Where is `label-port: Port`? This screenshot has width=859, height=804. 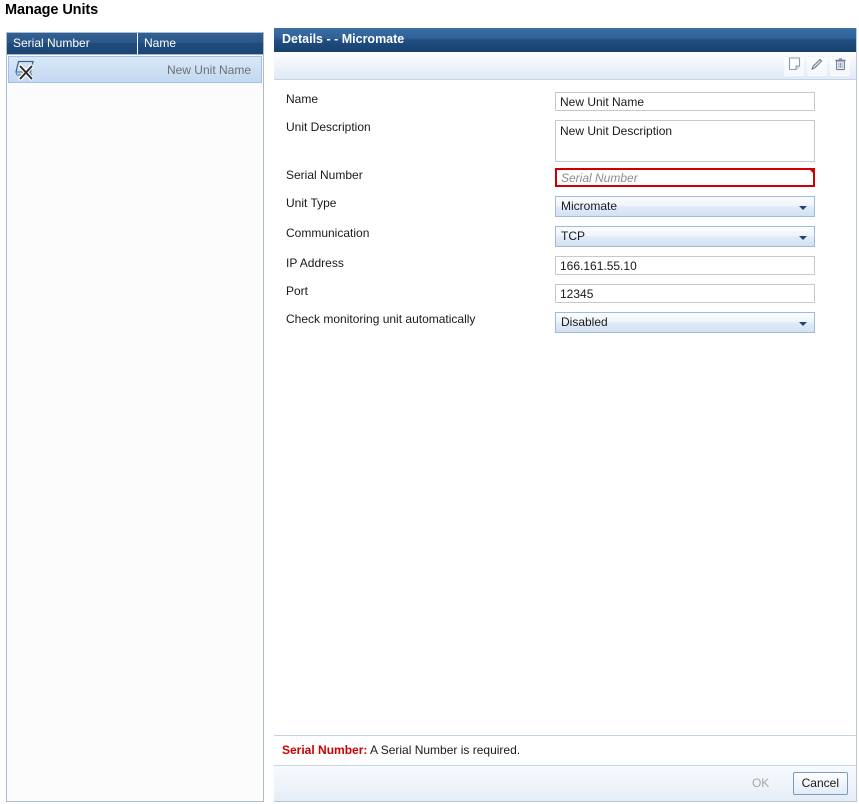
label-port: Port is located at coordinates (297, 291).